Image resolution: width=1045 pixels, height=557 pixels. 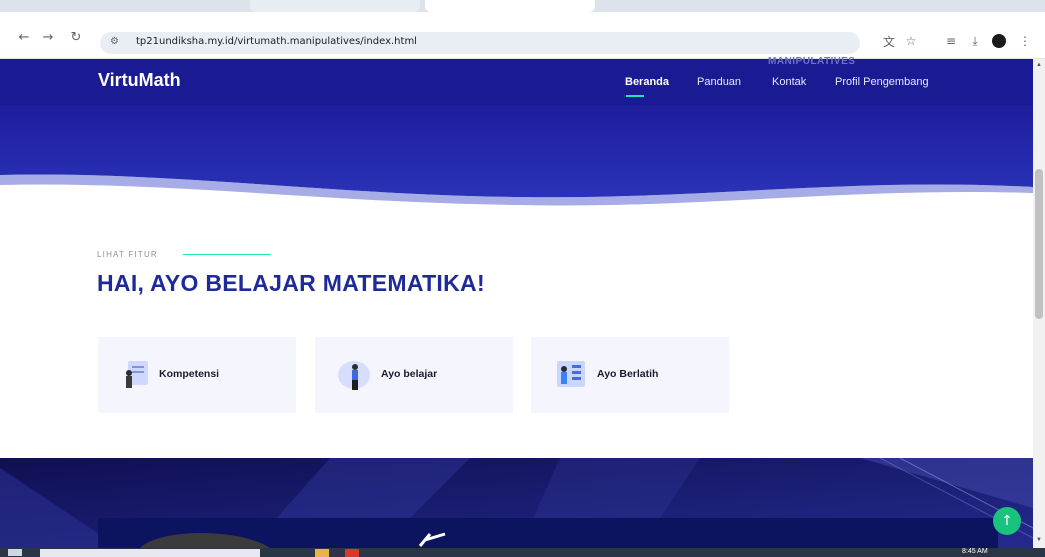 What do you see at coordinates (889, 41) in the screenshot?
I see `translate-icon: 文` at bounding box center [889, 41].